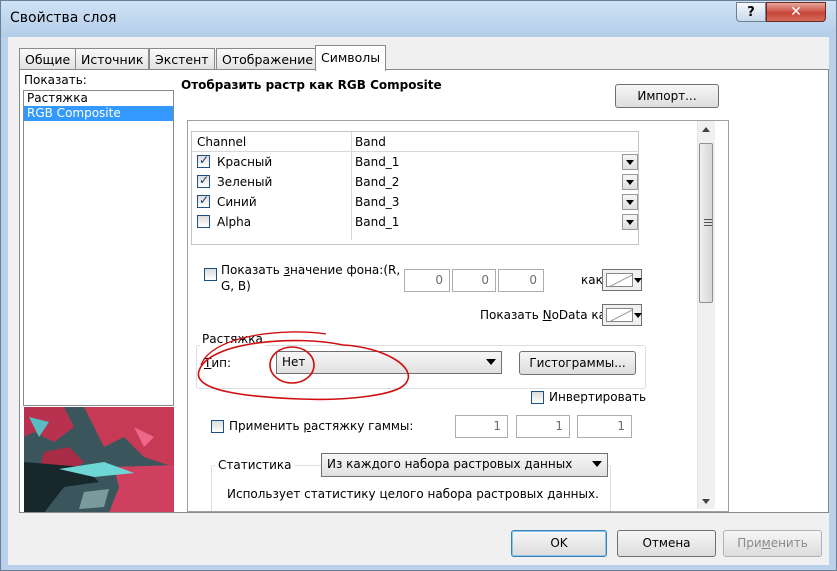  What do you see at coordinates (98, 248) in the screenshot?
I see `renderer-list: Растяжка RGB Composite` at bounding box center [98, 248].